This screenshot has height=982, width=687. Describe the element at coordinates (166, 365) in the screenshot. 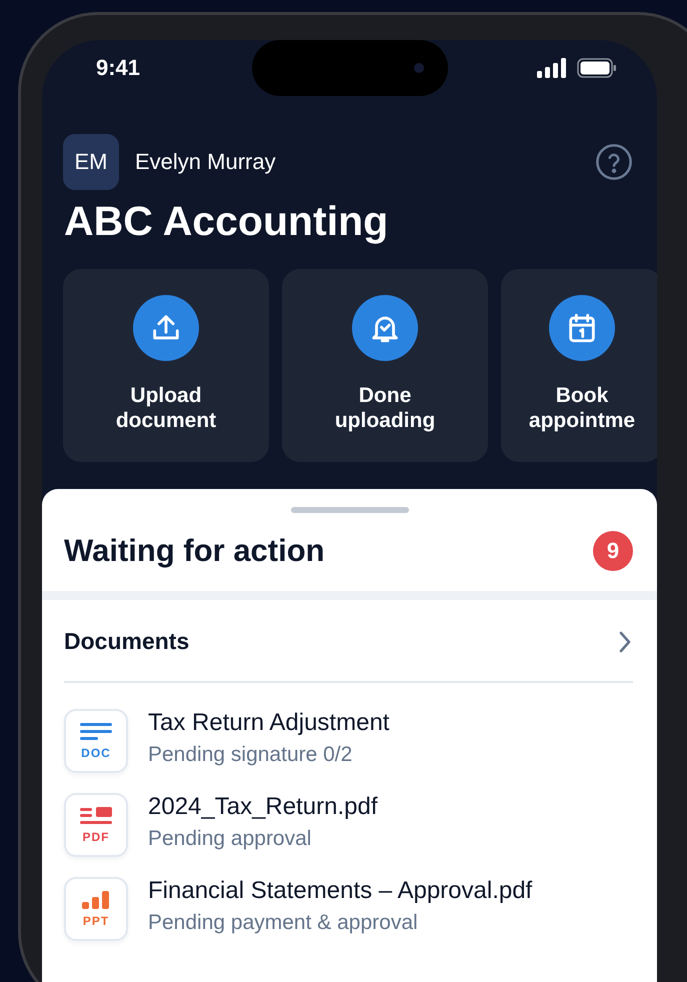

I see `action-card: Upload document` at that location.